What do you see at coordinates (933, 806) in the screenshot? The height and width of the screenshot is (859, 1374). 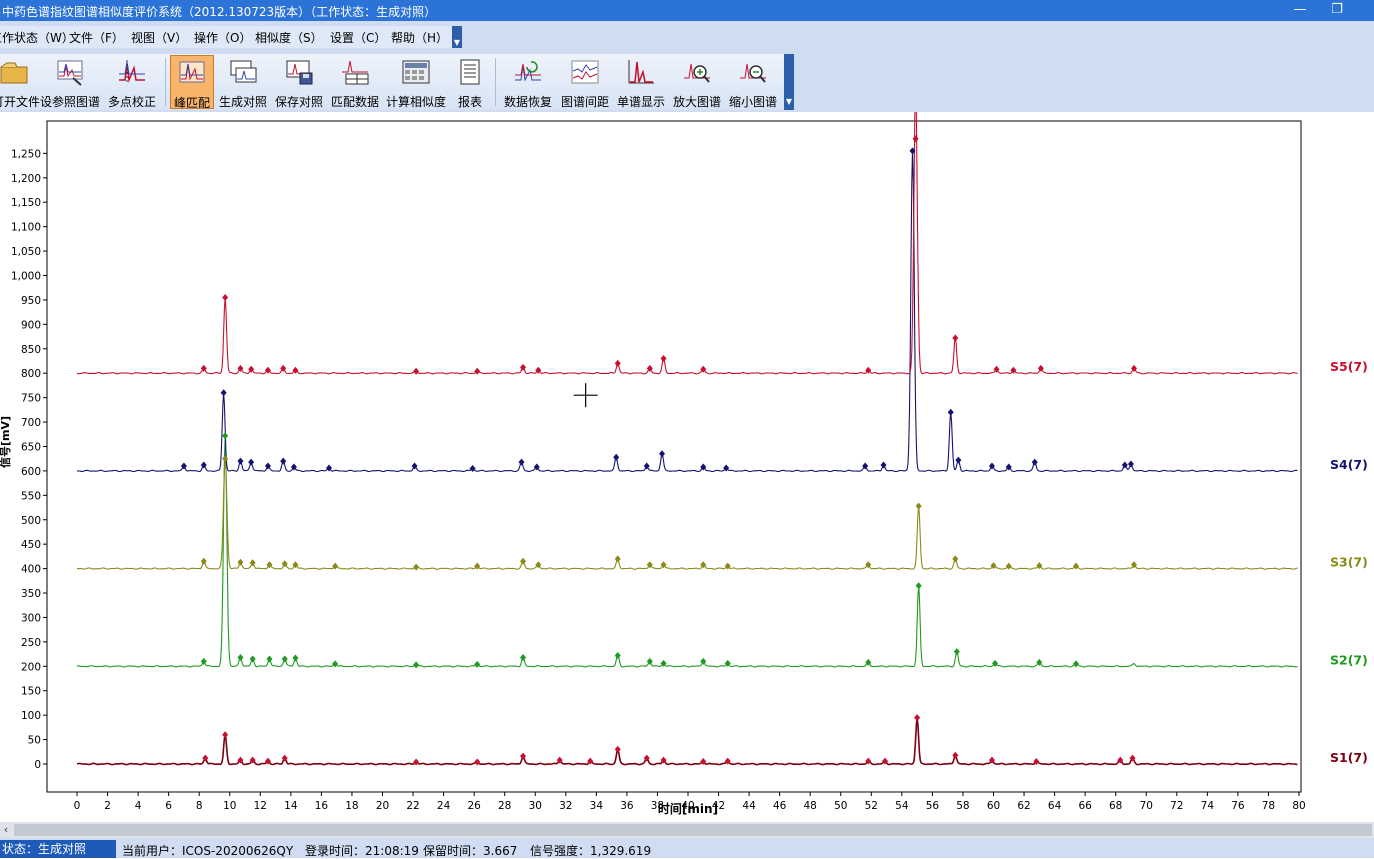 I see `x-tick-label: 56` at bounding box center [933, 806].